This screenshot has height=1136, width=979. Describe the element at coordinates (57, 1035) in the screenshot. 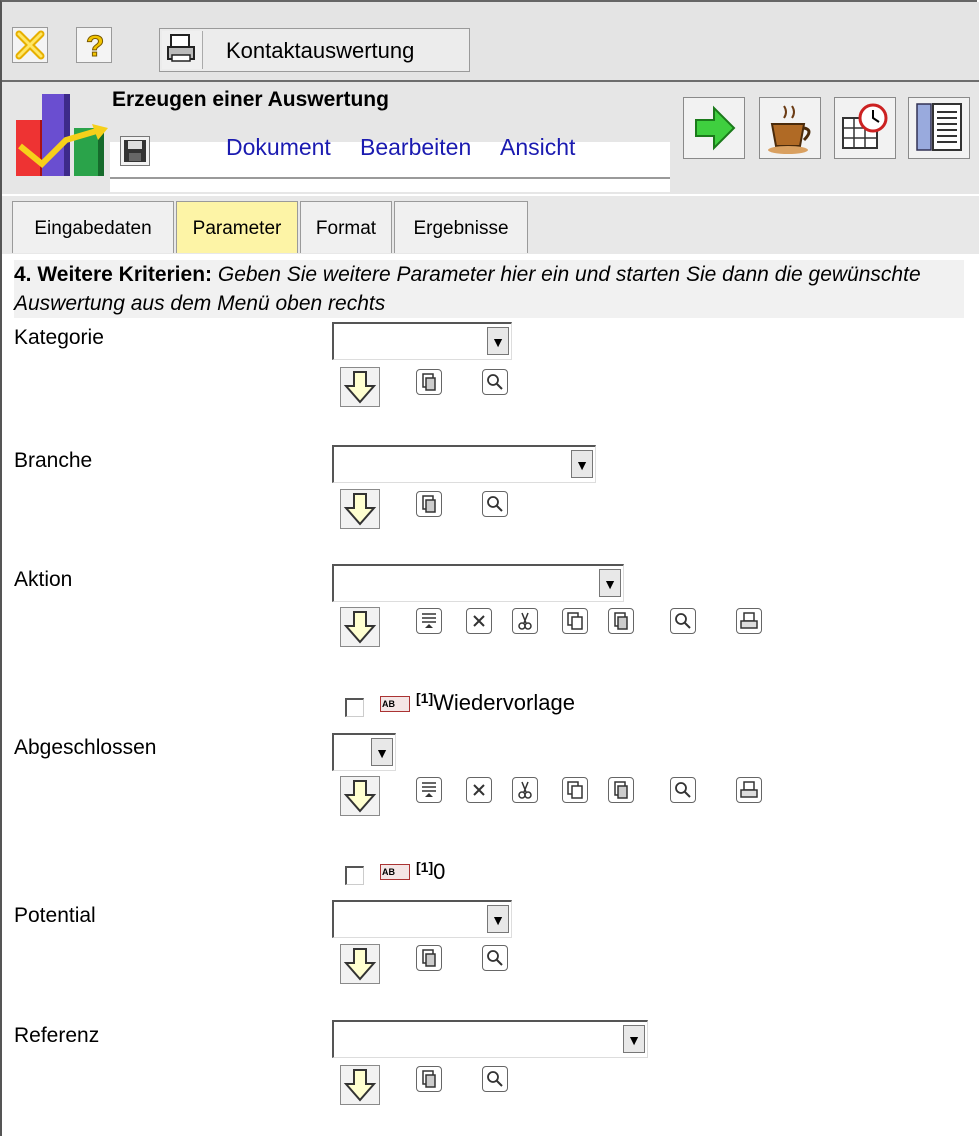

I see `label-referenz: Referenz` at that location.